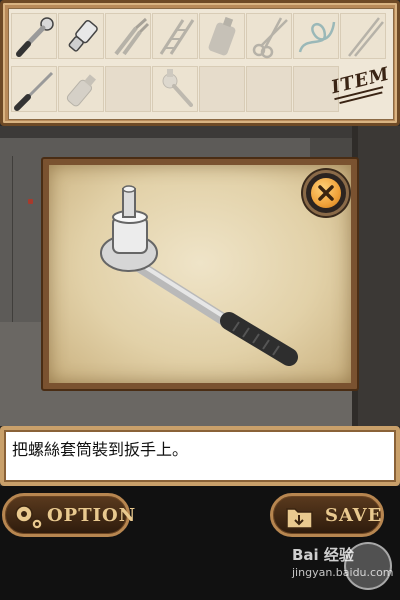 The width and height of the screenshot is (400, 600). Describe the element at coordinates (354, 515) in the screenshot. I see `save-label: SAVE` at that location.